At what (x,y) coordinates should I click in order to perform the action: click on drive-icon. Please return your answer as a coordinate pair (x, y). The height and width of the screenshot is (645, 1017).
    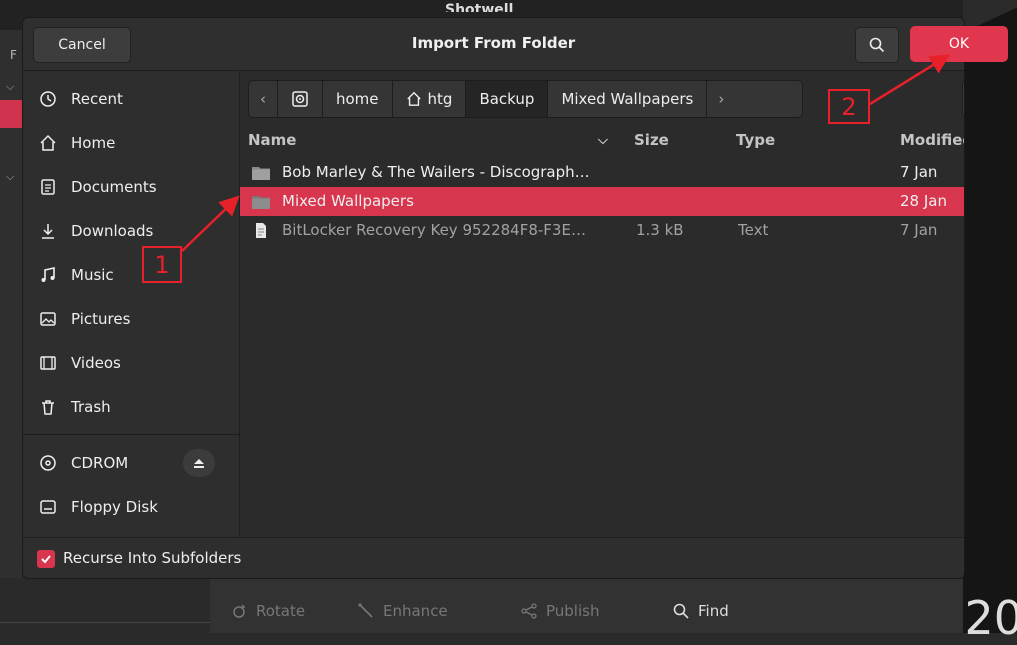
    Looking at the image, I should click on (48, 507).